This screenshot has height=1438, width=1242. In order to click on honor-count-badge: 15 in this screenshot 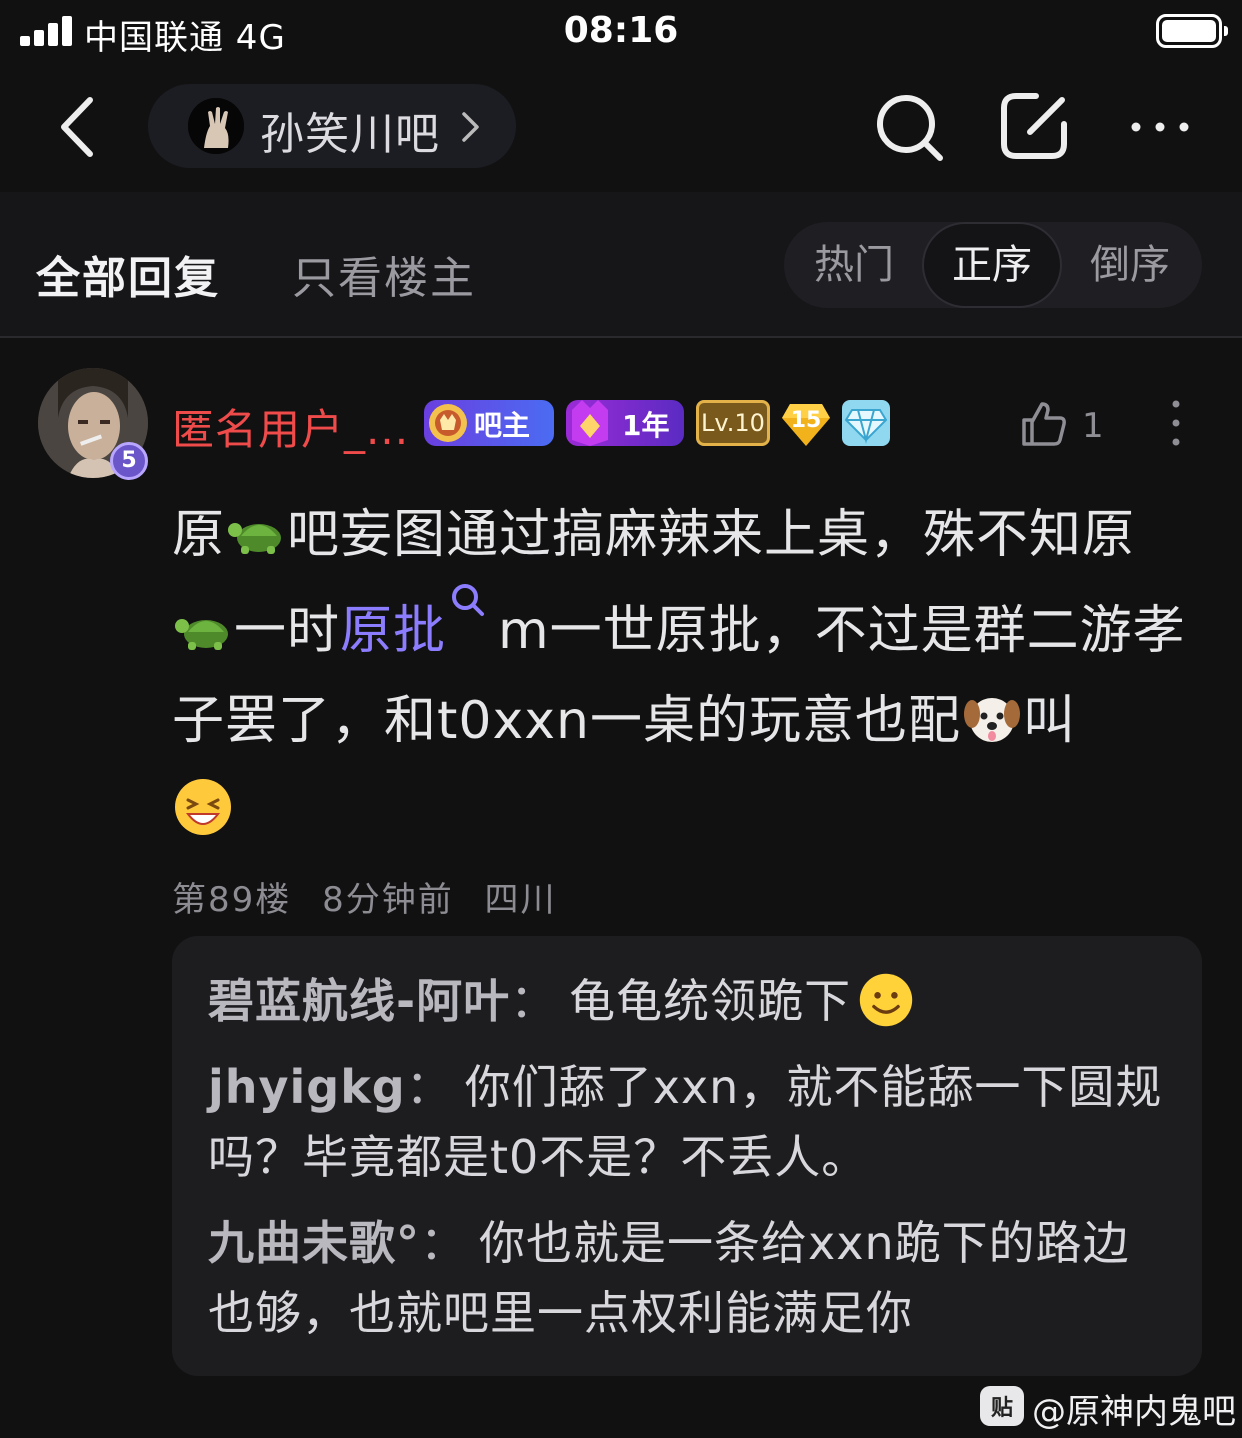, I will do `click(806, 424)`.